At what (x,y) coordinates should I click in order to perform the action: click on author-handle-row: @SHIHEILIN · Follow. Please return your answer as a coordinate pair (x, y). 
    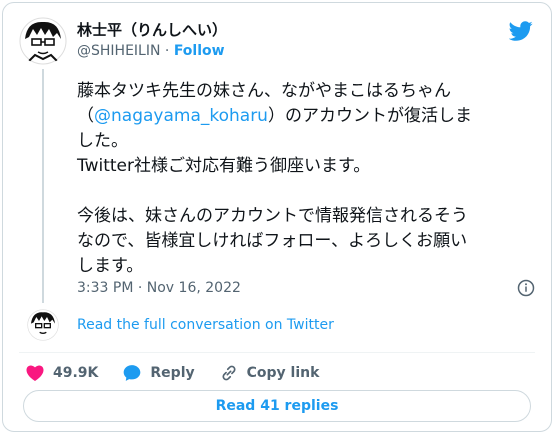
    Looking at the image, I should click on (151, 51).